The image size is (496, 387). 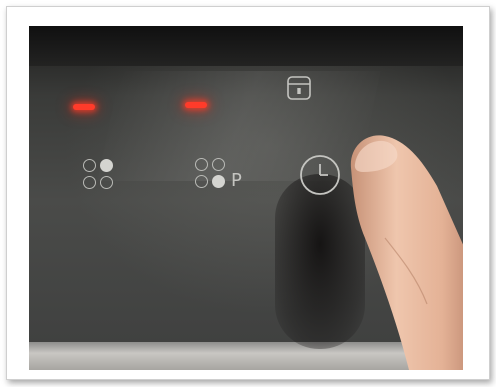 What do you see at coordinates (236, 180) in the screenshot?
I see `power-boost-label: P` at bounding box center [236, 180].